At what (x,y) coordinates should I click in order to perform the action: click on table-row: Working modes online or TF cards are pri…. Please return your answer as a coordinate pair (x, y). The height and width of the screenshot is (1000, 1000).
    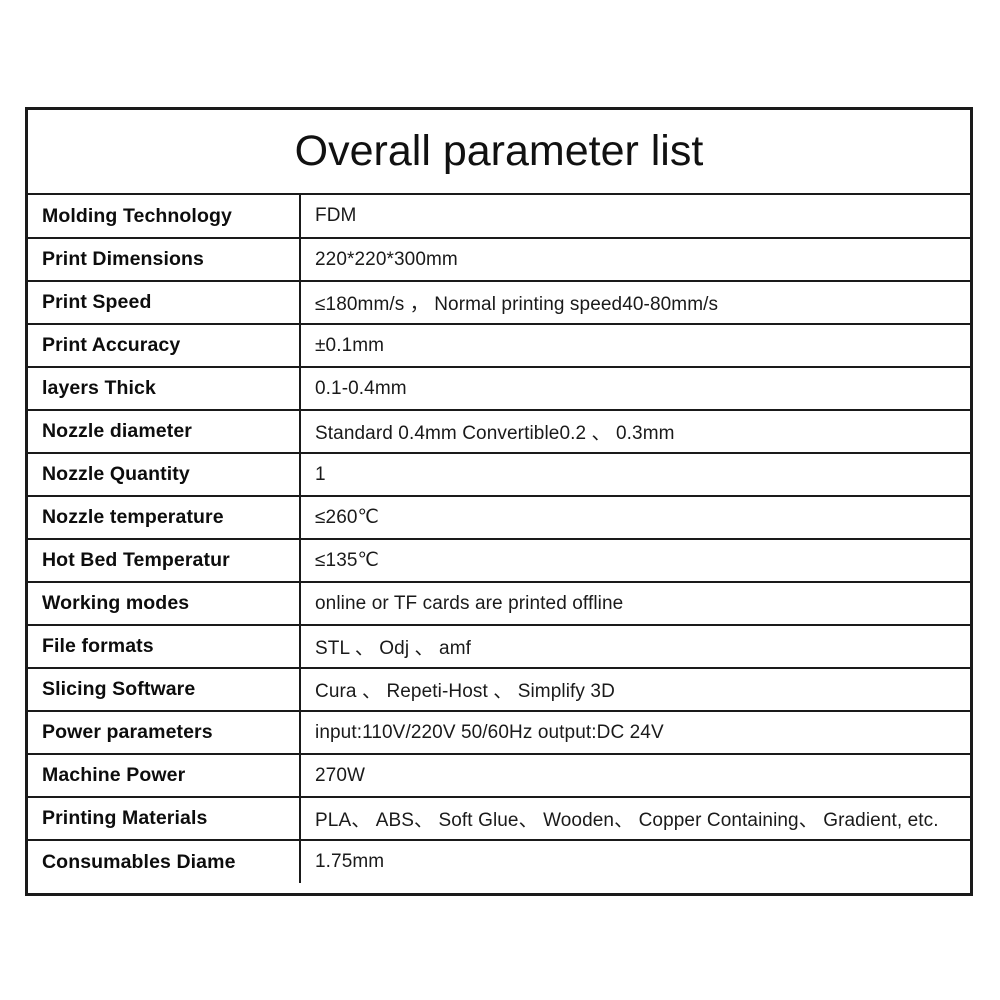
    Looking at the image, I should click on (499, 603).